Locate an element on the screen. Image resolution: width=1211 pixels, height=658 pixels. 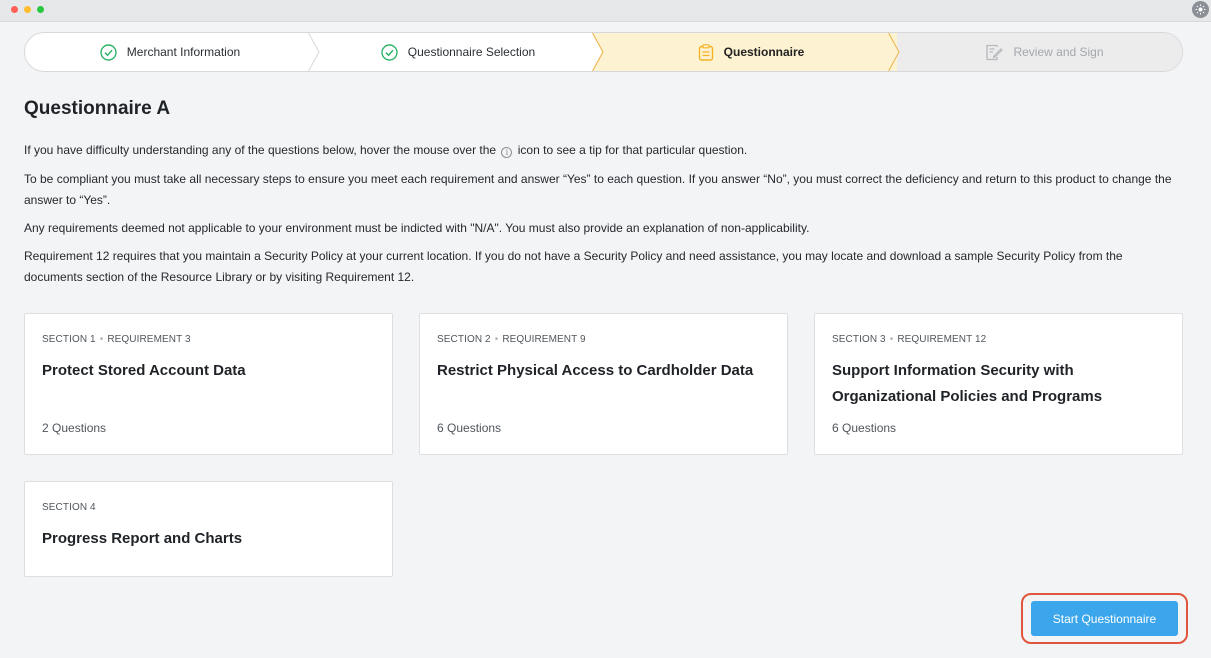
maximize-window-button is located at coordinates (40, 9).